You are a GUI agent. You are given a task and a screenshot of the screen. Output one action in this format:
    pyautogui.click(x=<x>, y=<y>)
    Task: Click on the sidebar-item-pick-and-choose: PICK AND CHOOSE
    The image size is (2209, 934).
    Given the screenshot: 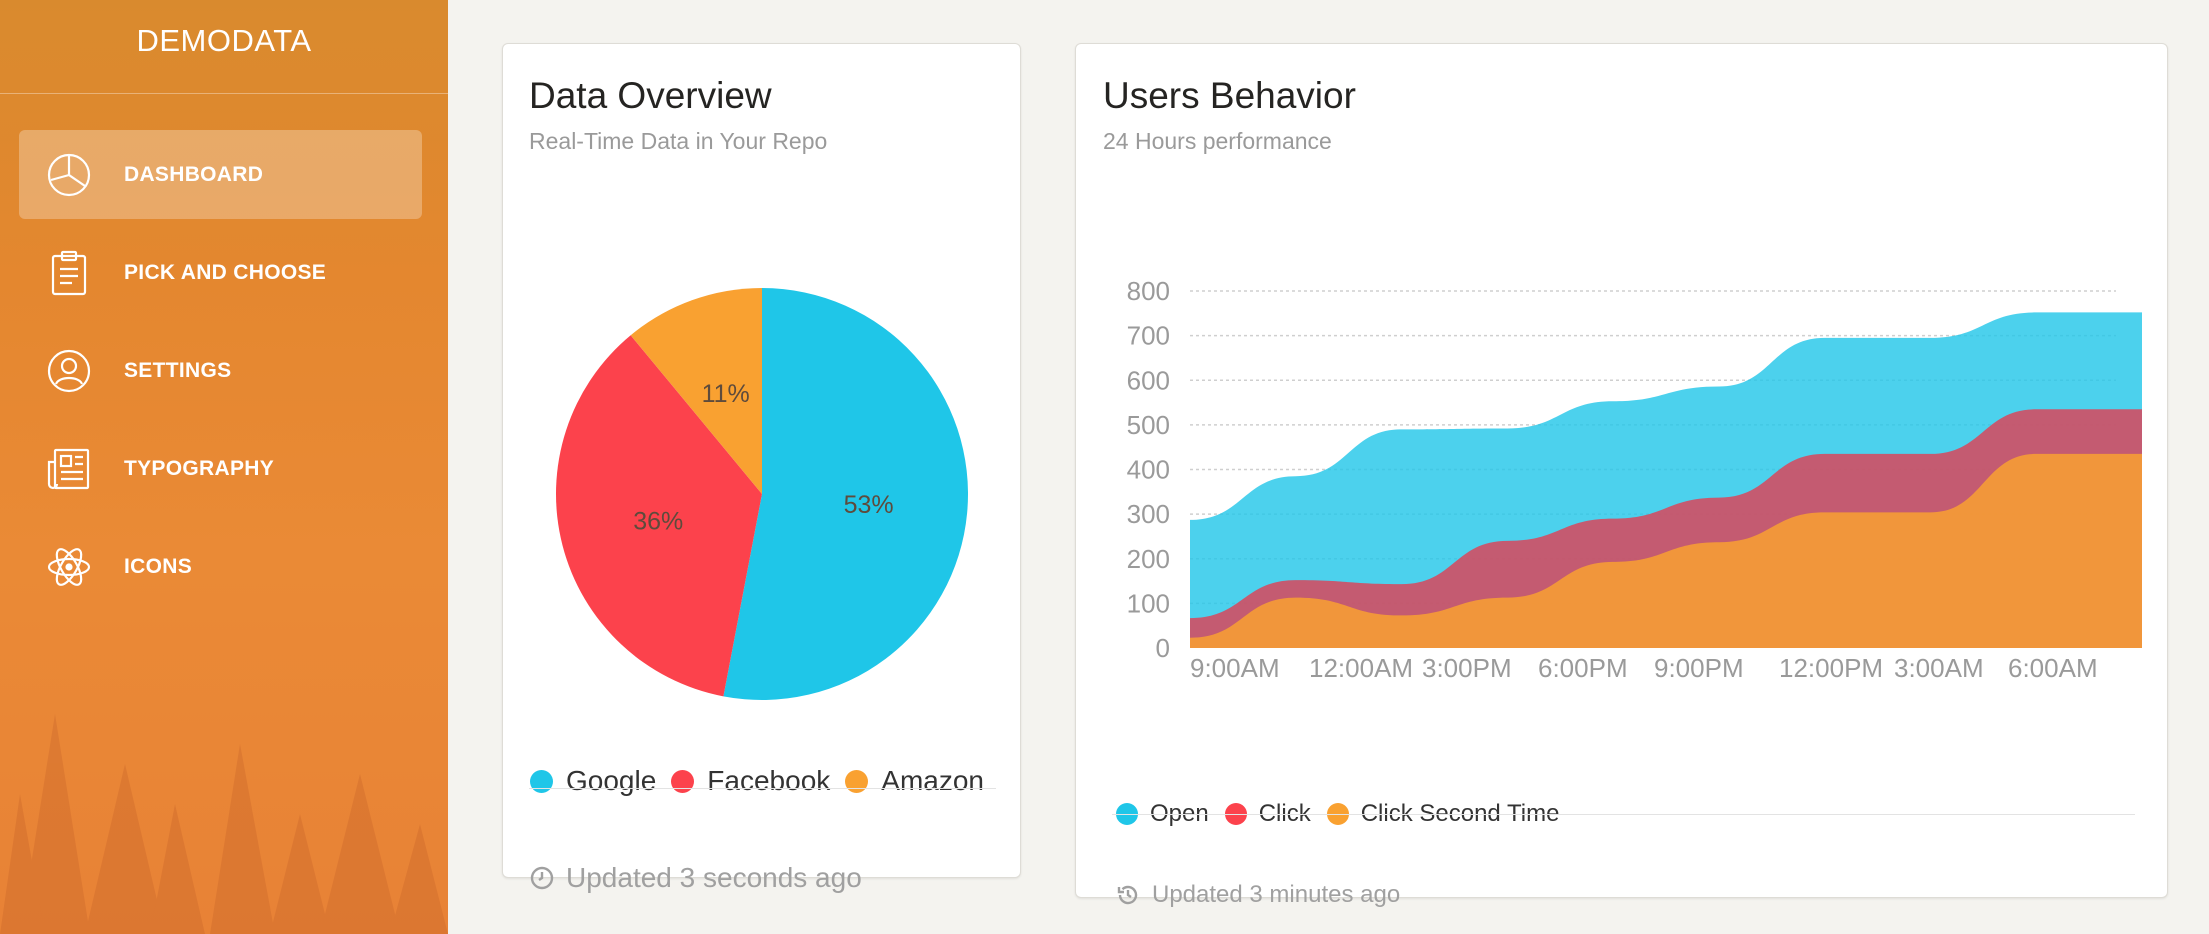 What is the action you would take?
    pyautogui.click(x=220, y=272)
    